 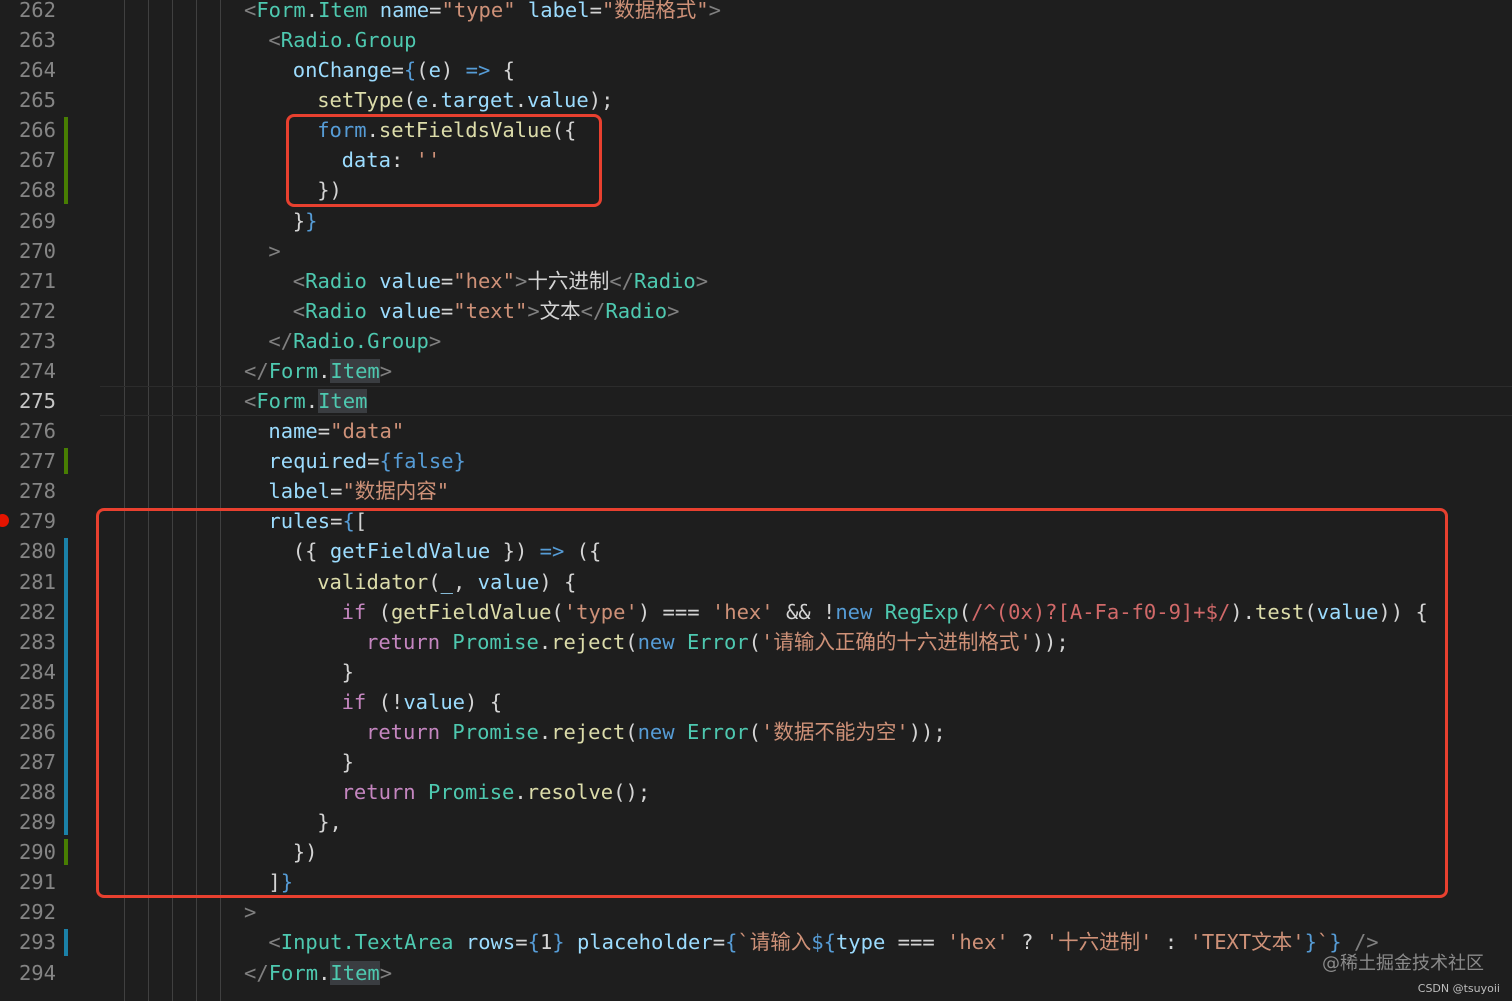 I want to click on code-token: placeholder, so click(x=644, y=942).